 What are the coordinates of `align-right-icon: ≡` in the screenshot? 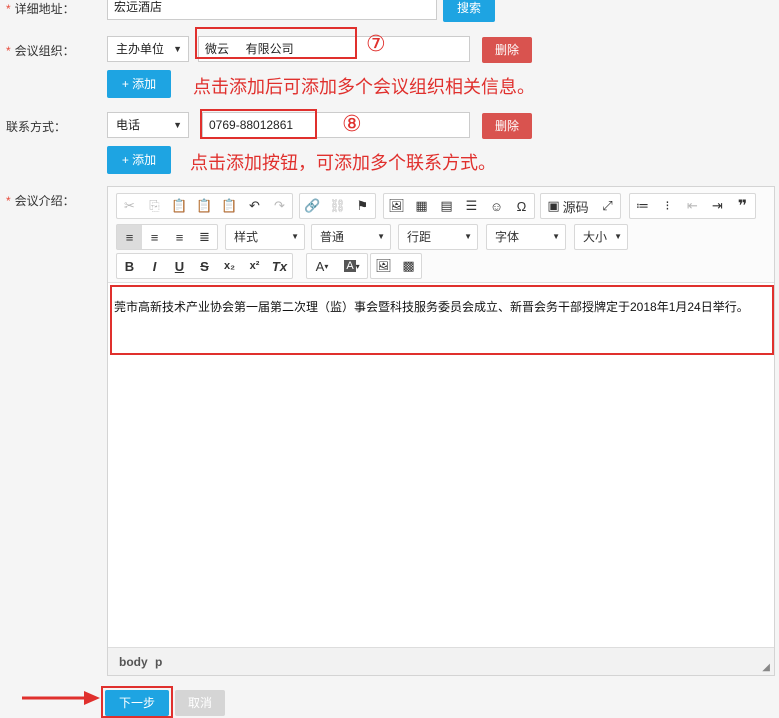 It's located at (179, 237).